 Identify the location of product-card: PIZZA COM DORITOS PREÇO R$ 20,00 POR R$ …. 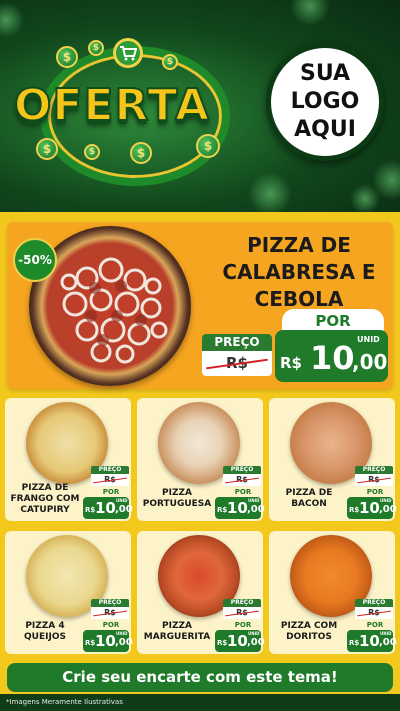
(333, 592).